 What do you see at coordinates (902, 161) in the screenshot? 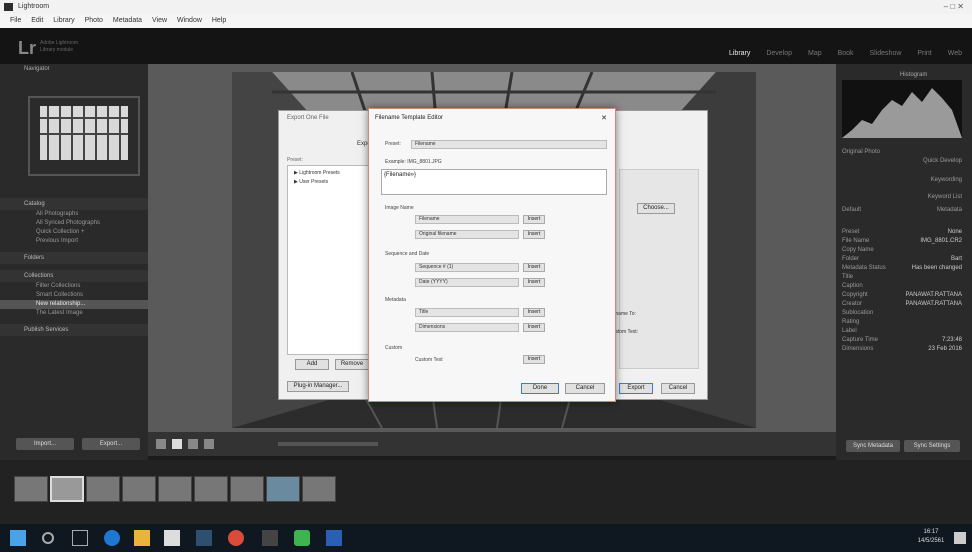
I see `quick-develop-header: Quick Develop` at bounding box center [902, 161].